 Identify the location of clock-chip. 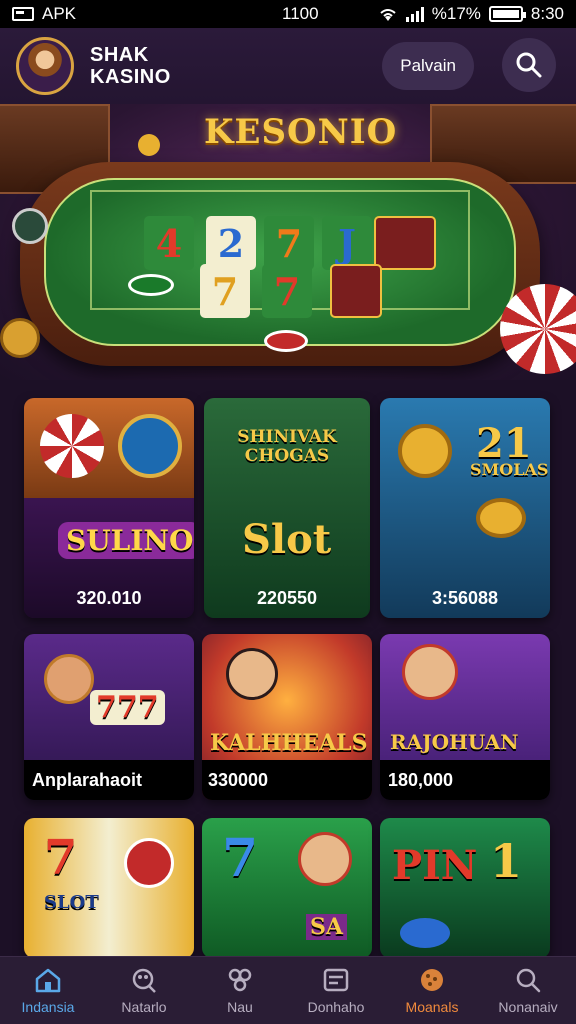
(150, 446).